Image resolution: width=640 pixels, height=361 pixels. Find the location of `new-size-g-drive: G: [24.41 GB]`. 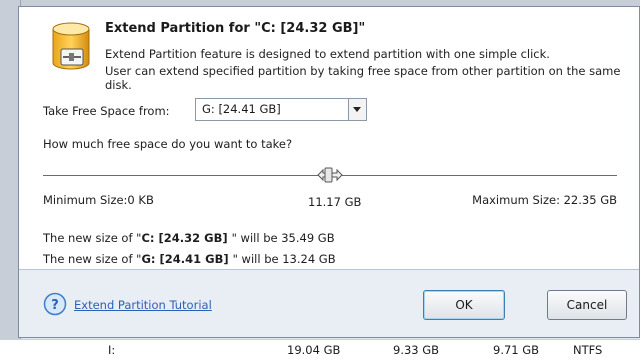

new-size-g-drive: G: [24.41 GB] is located at coordinates (187, 259).